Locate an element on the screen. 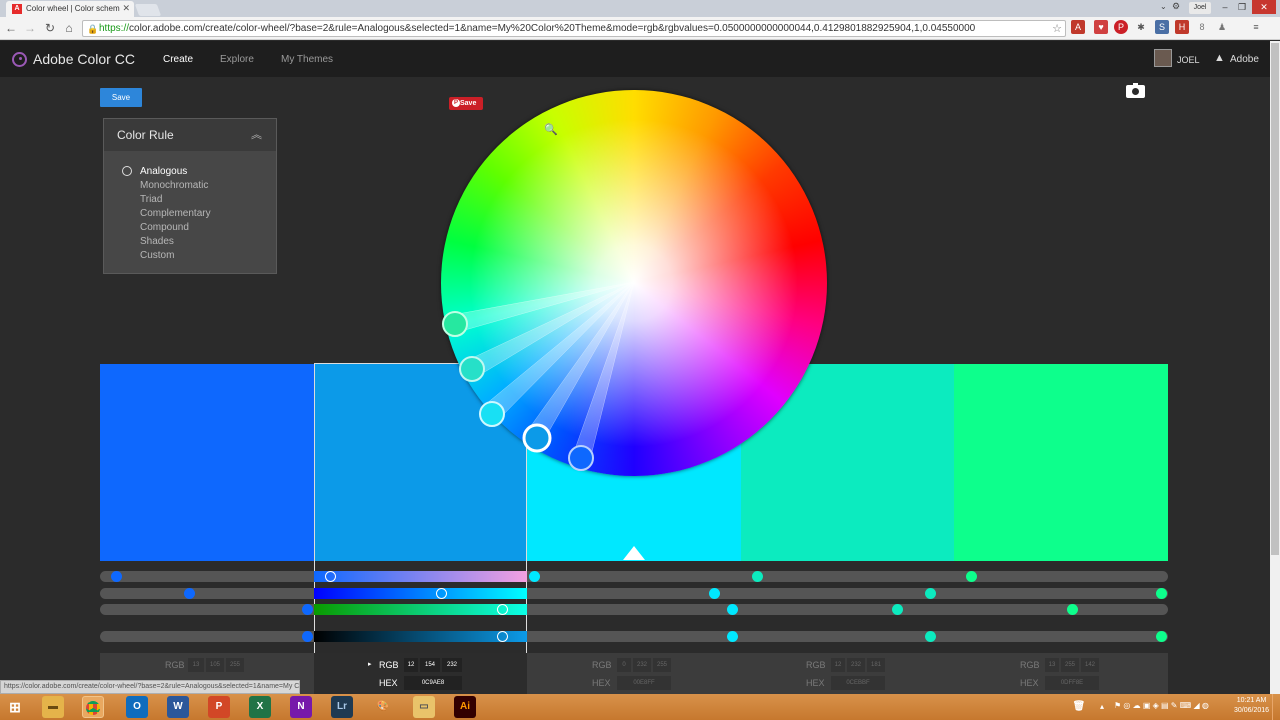  powerpoint-icon: P is located at coordinates (219, 707).